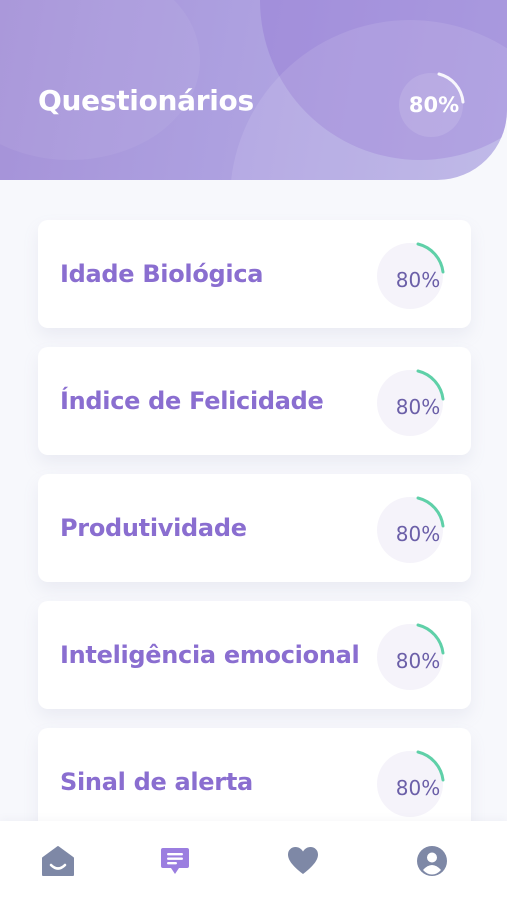 This screenshot has width=507, height=900. Describe the element at coordinates (153, 528) in the screenshot. I see `questionnaire-title: Produtividade` at that location.